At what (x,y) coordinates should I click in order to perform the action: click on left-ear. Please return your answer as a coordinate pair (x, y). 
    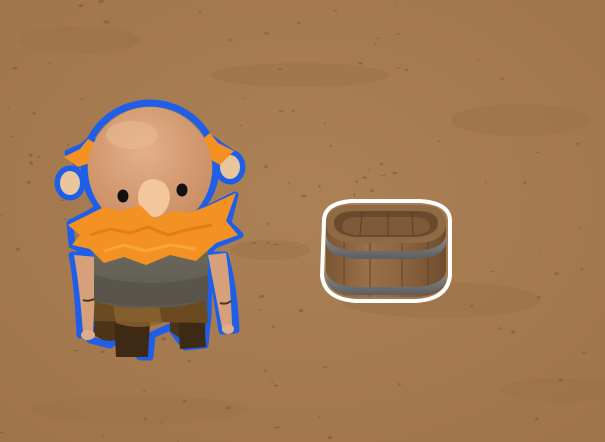
    Looking at the image, I should click on (70, 183).